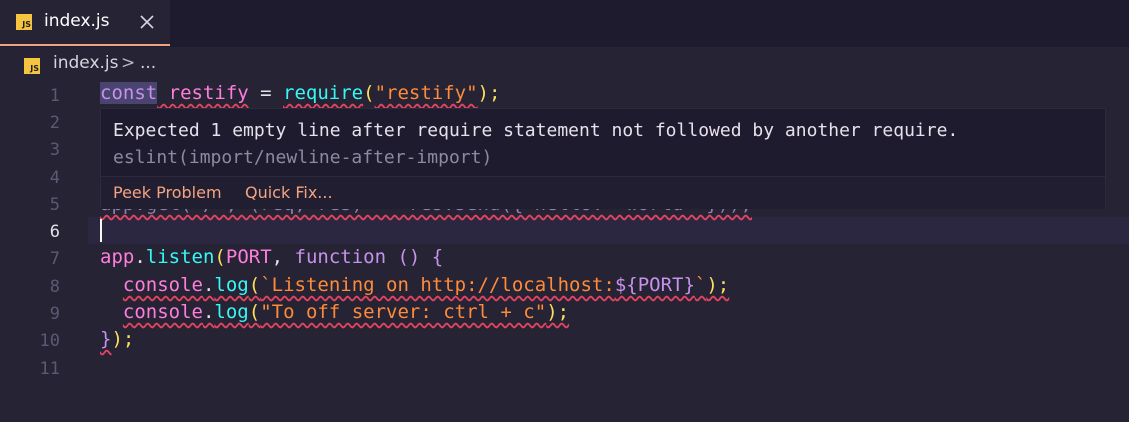 This screenshot has height=422, width=1129. Describe the element at coordinates (54, 287) in the screenshot. I see `line-number: 8` at that location.